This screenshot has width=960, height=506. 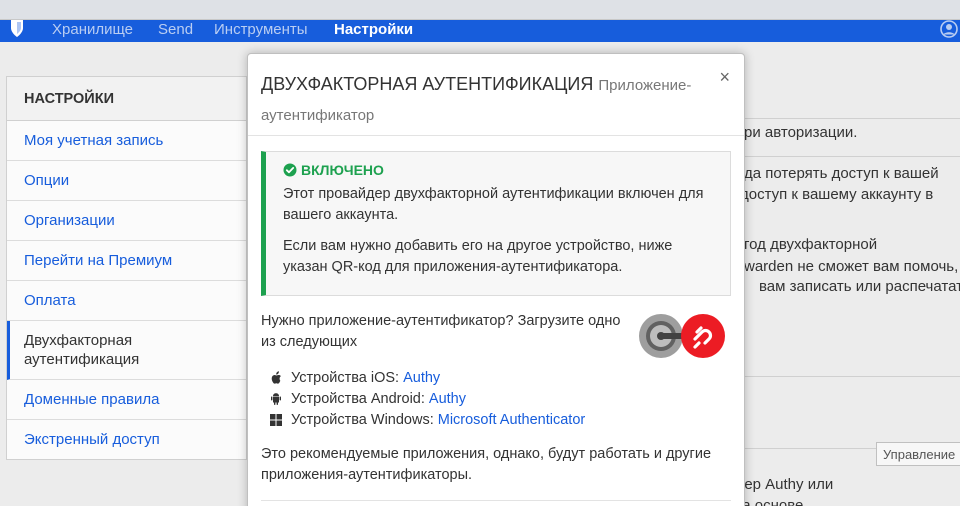 What do you see at coordinates (126, 261) in the screenshot?
I see `sidebar-item-premium: Перейти на Премиум` at bounding box center [126, 261].